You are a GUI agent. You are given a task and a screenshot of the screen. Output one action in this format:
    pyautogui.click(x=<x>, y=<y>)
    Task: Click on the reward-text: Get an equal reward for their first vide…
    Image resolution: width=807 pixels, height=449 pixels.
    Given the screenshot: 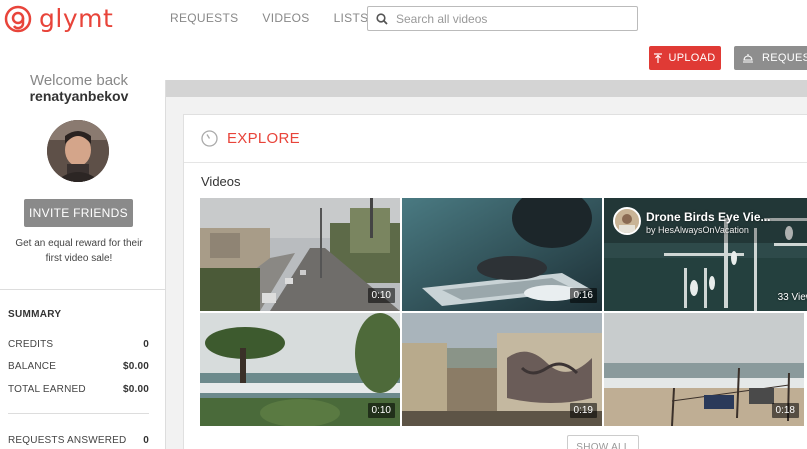 What is the action you would take?
    pyautogui.click(x=79, y=251)
    